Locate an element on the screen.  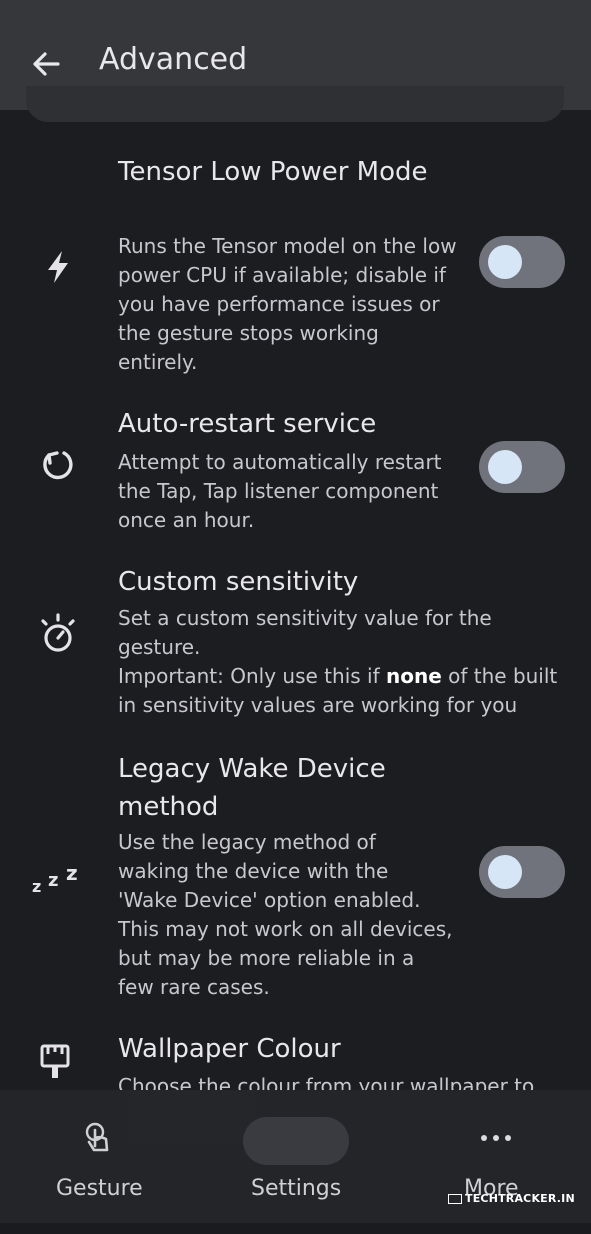
paint-brush-icon is located at coordinates (58, 1062).